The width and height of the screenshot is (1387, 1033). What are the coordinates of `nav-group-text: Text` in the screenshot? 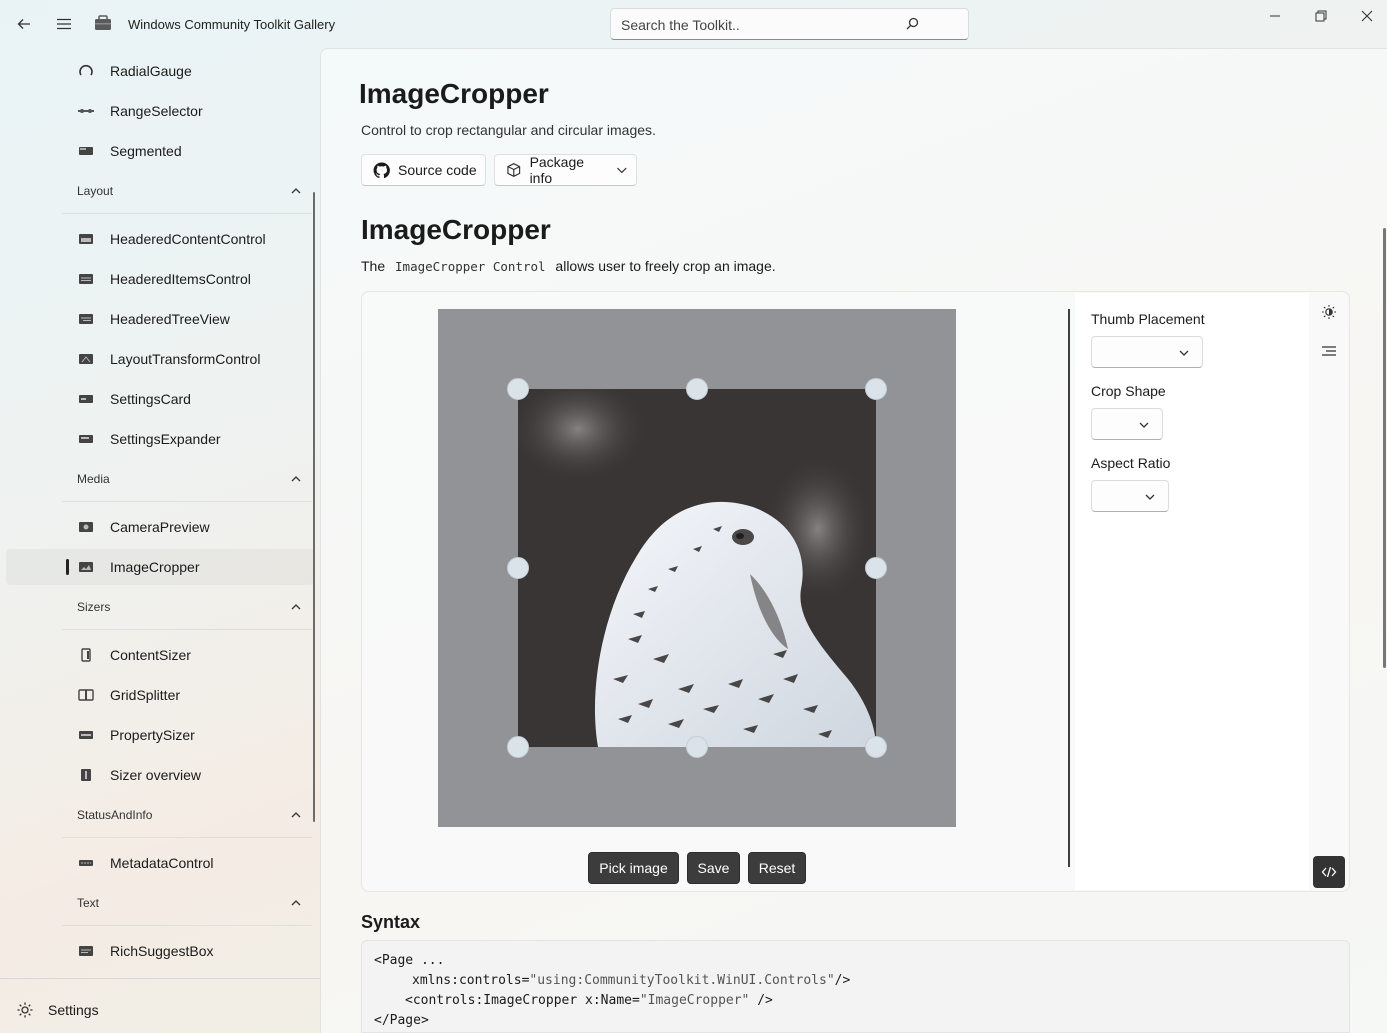 It's located at (160, 903).